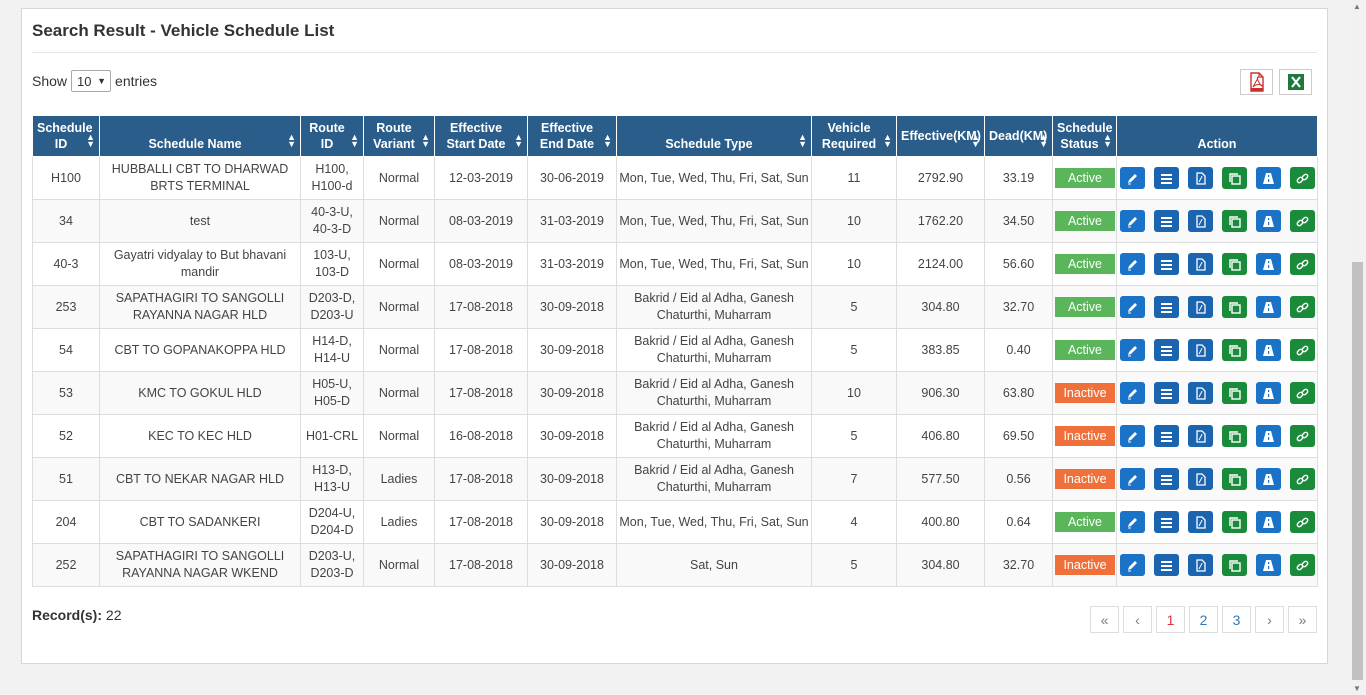 This screenshot has width=1366, height=695. Describe the element at coordinates (1018, 136) in the screenshot. I see `column-header-dead-km: Dead(KM) ▲ ▼` at that location.